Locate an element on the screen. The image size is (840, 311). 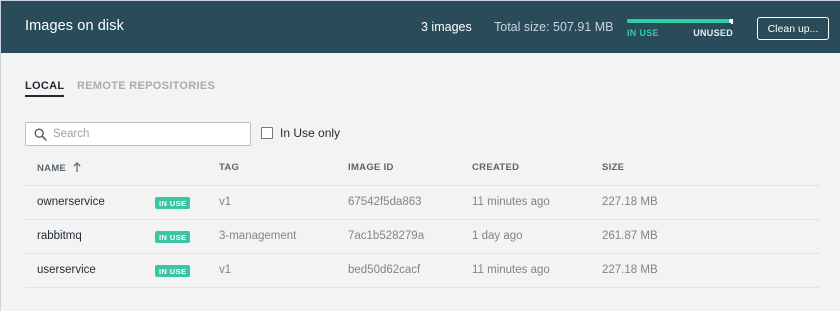
column-header-tag: TAG is located at coordinates (229, 167).